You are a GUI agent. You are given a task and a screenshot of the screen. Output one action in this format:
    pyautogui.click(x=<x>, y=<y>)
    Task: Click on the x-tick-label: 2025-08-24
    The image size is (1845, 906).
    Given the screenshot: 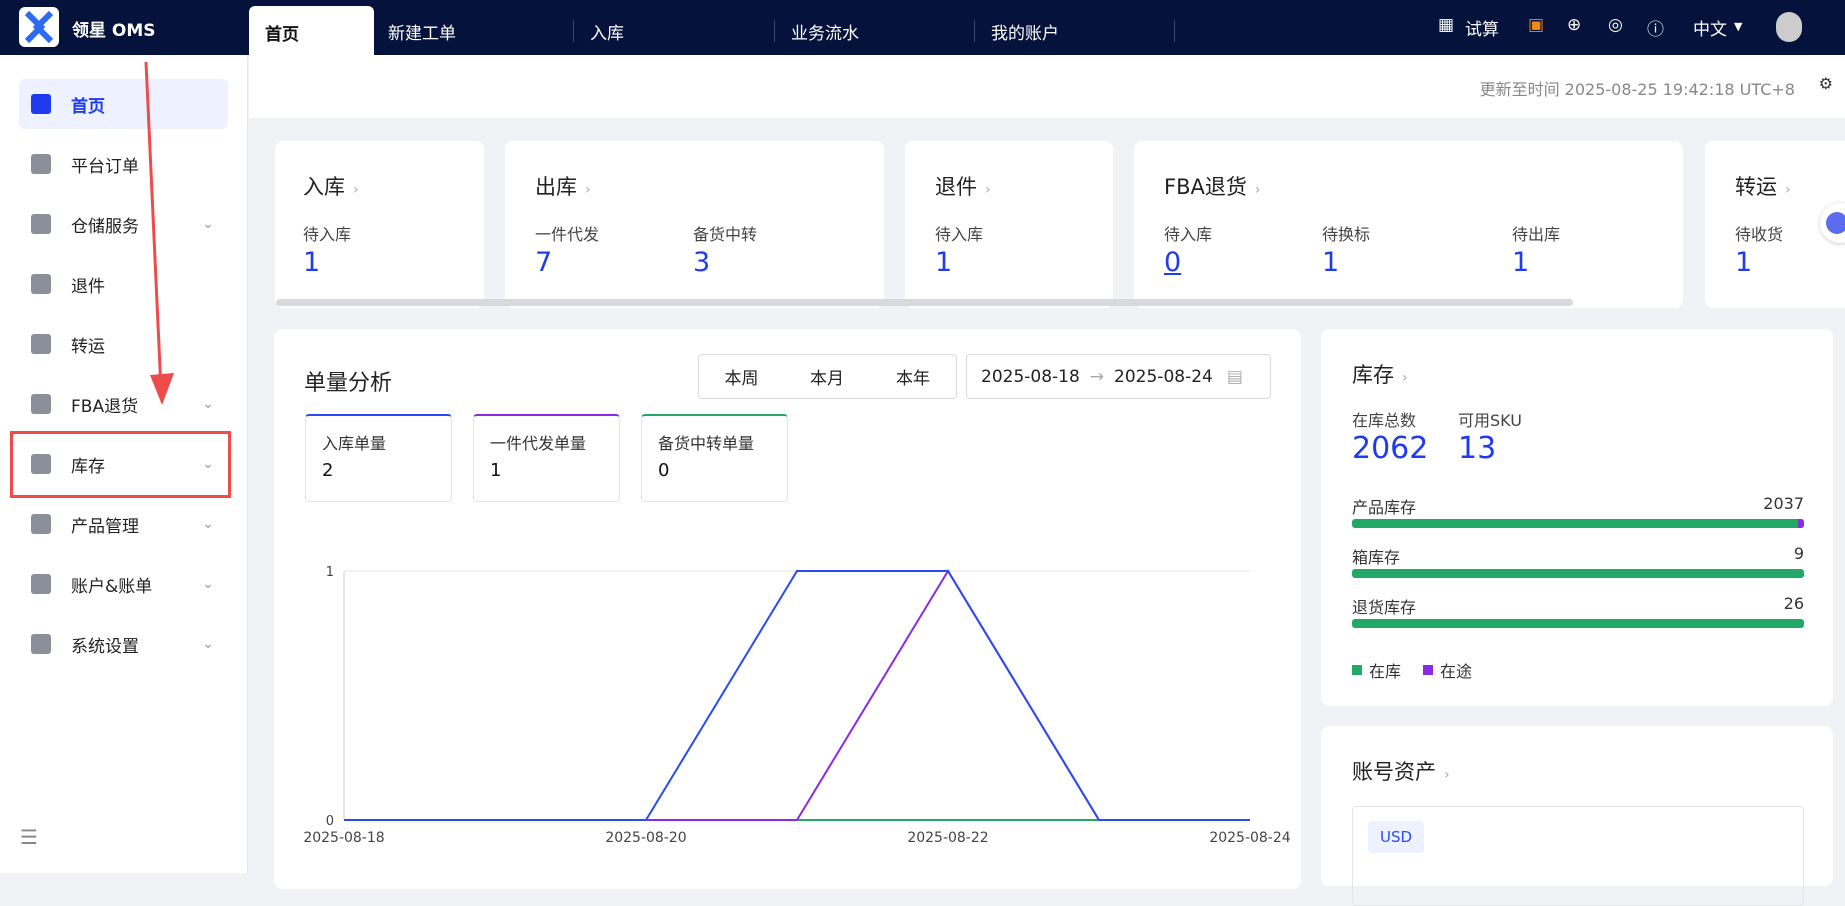 What is the action you would take?
    pyautogui.click(x=1249, y=838)
    